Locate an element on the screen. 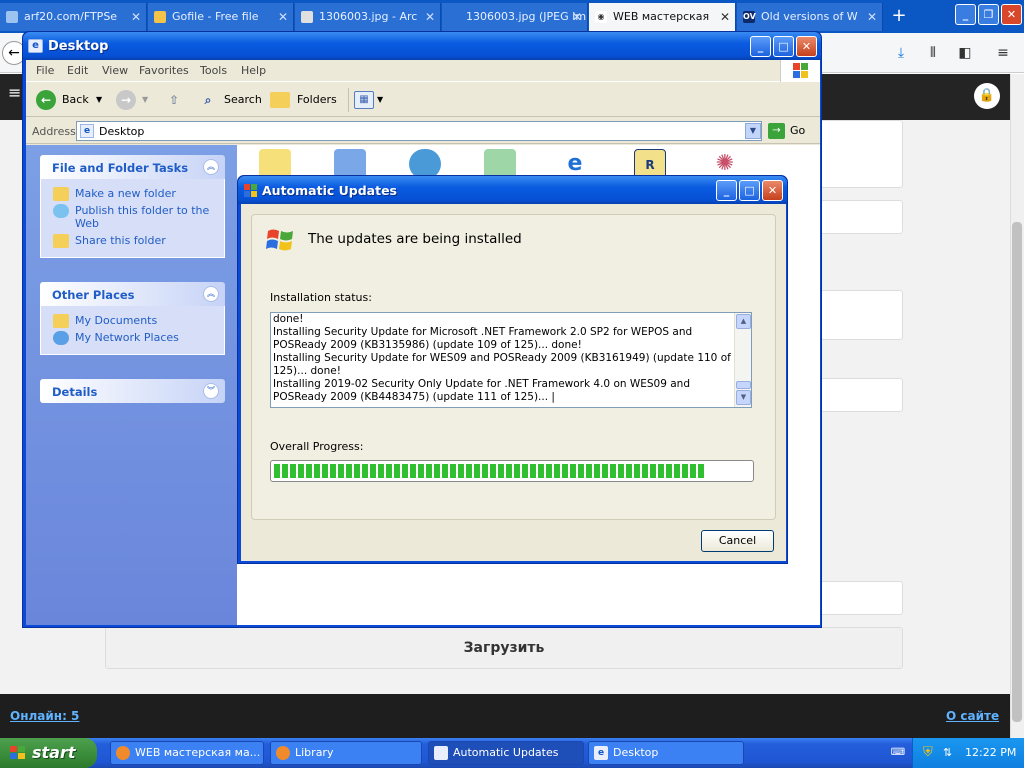 Image resolution: width=1024 pixels, height=768 pixels. my-documents-link: My Documents is located at coordinates (132, 321).